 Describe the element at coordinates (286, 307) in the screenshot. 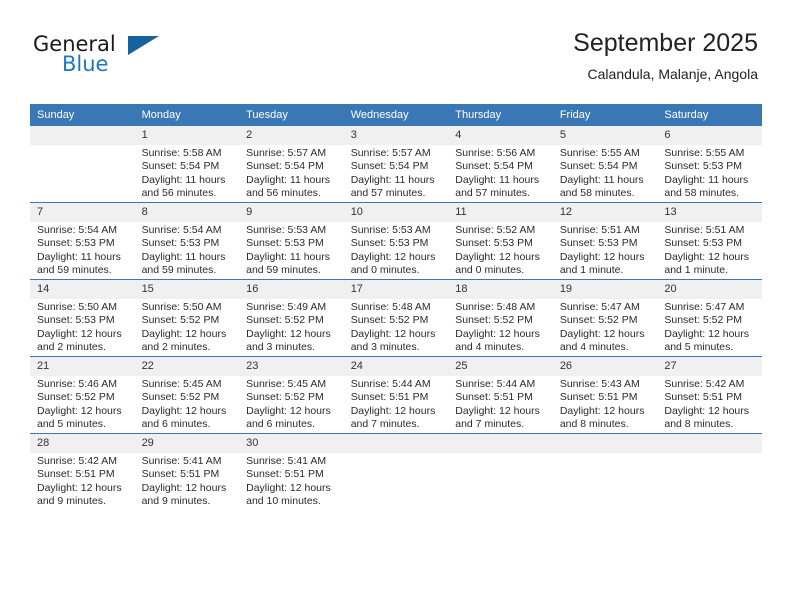

I see `sunrise-text: Sunrise: 5:49 AM` at that location.